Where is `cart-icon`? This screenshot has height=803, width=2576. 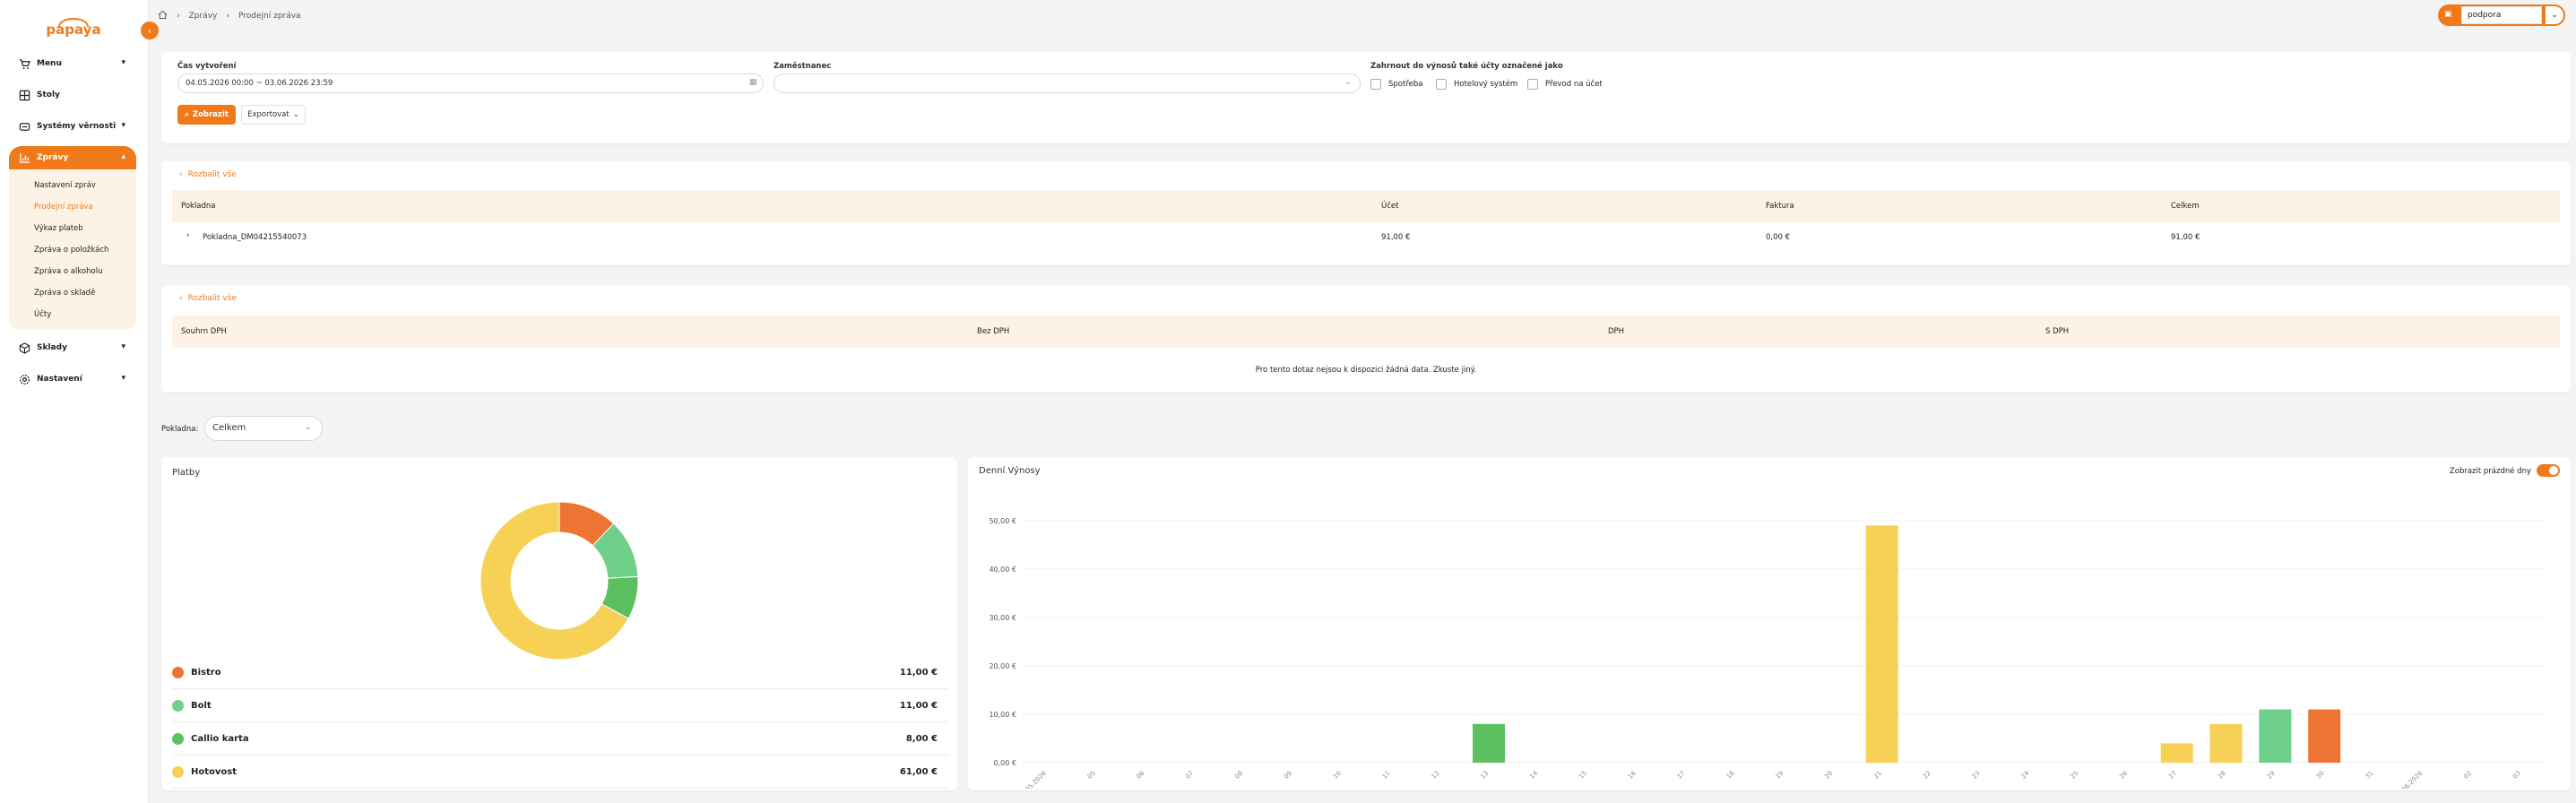
cart-icon is located at coordinates (24, 63).